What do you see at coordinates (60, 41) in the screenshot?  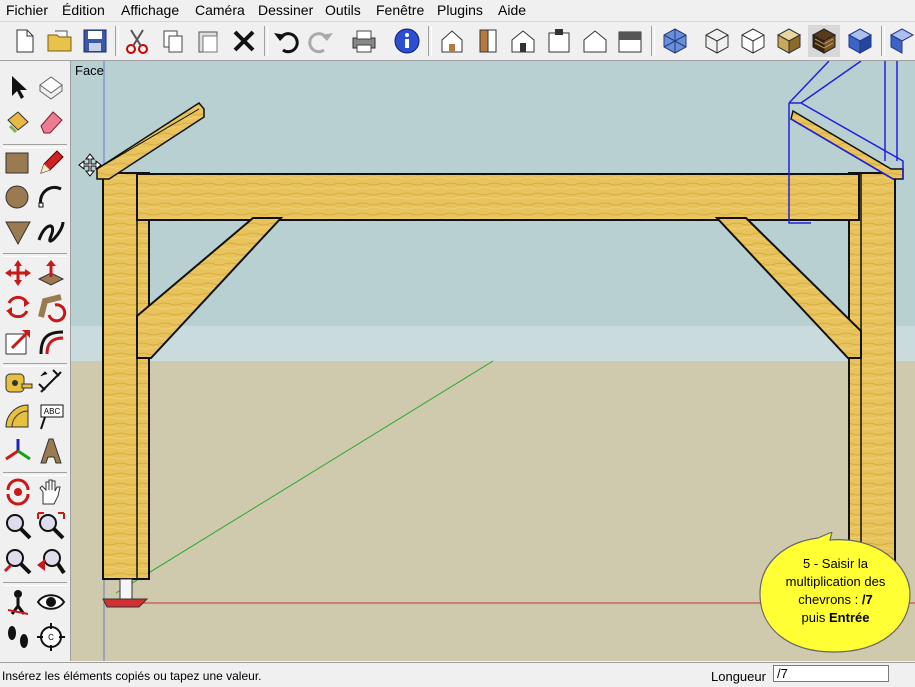 I see `open-folder-icon` at bounding box center [60, 41].